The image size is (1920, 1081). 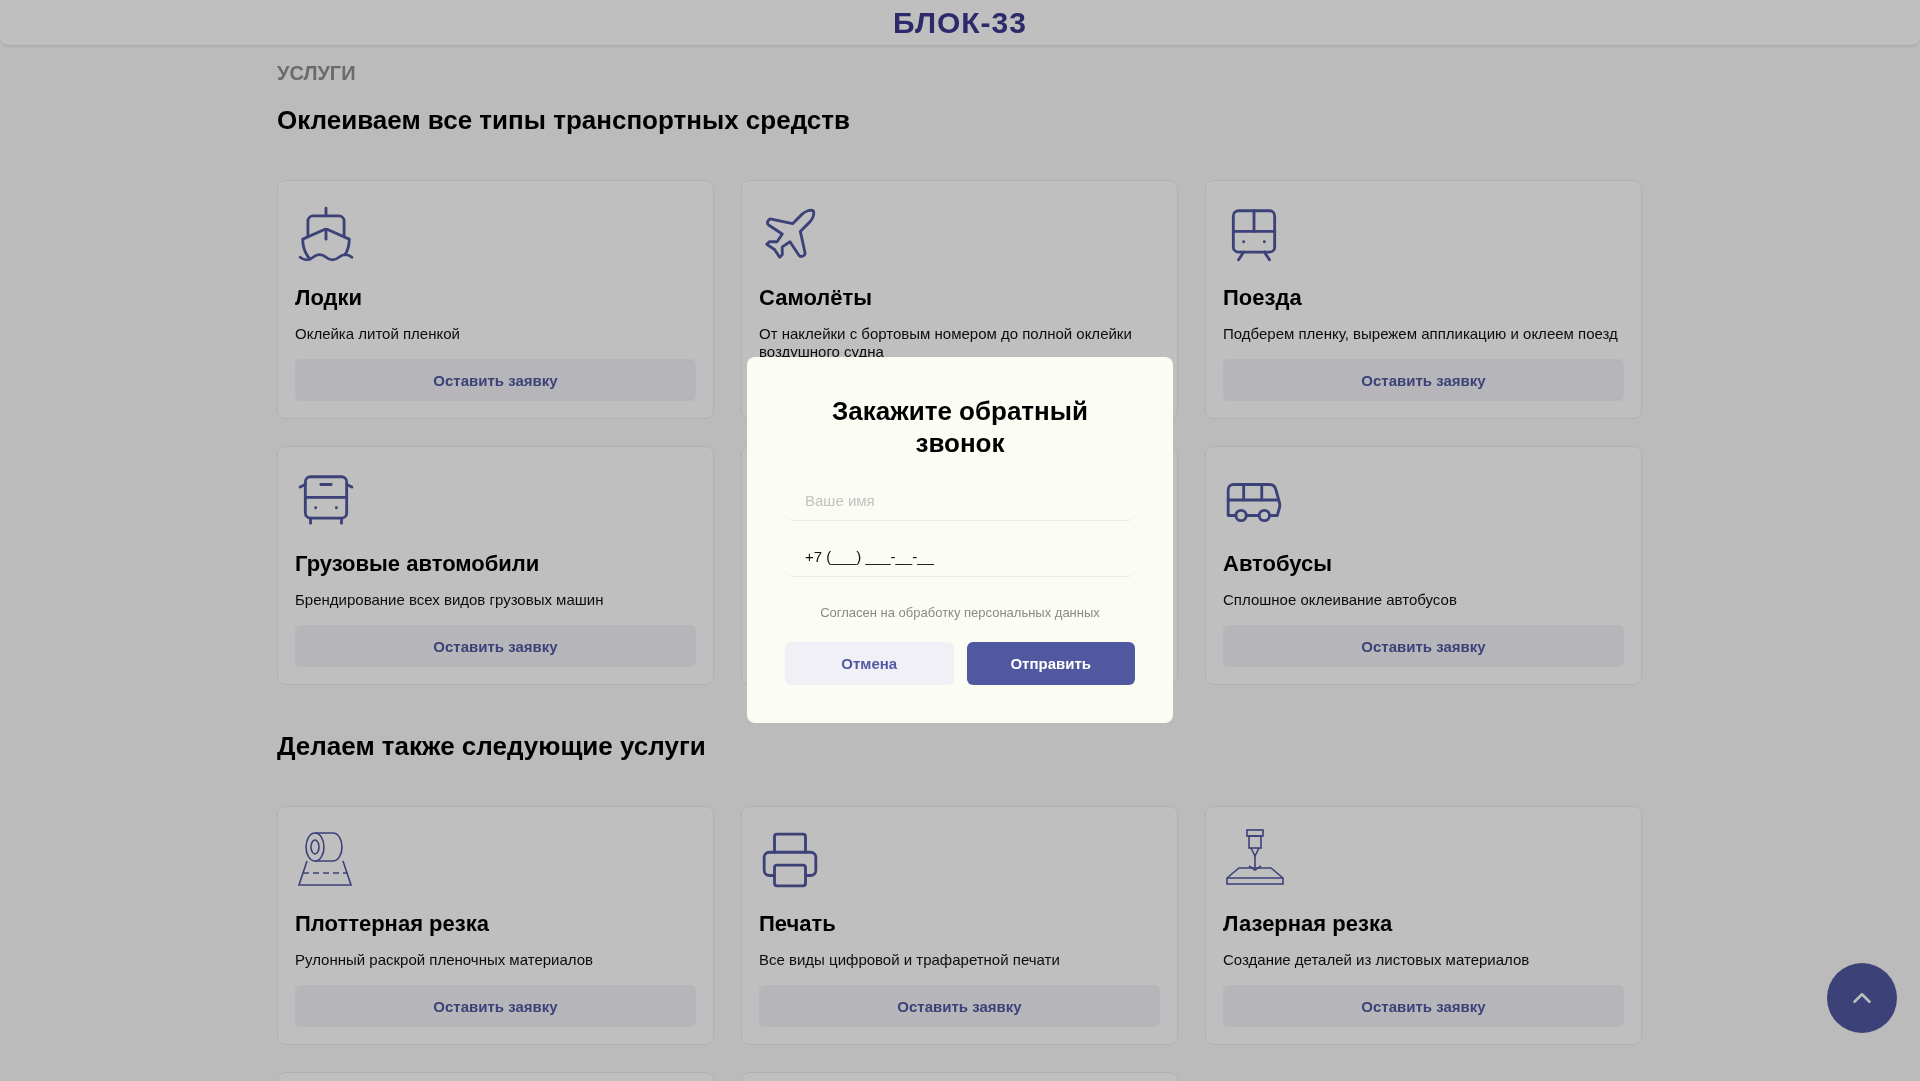 What do you see at coordinates (492, 746) in the screenshot?
I see `section-title: Делаем также следующие услуги` at bounding box center [492, 746].